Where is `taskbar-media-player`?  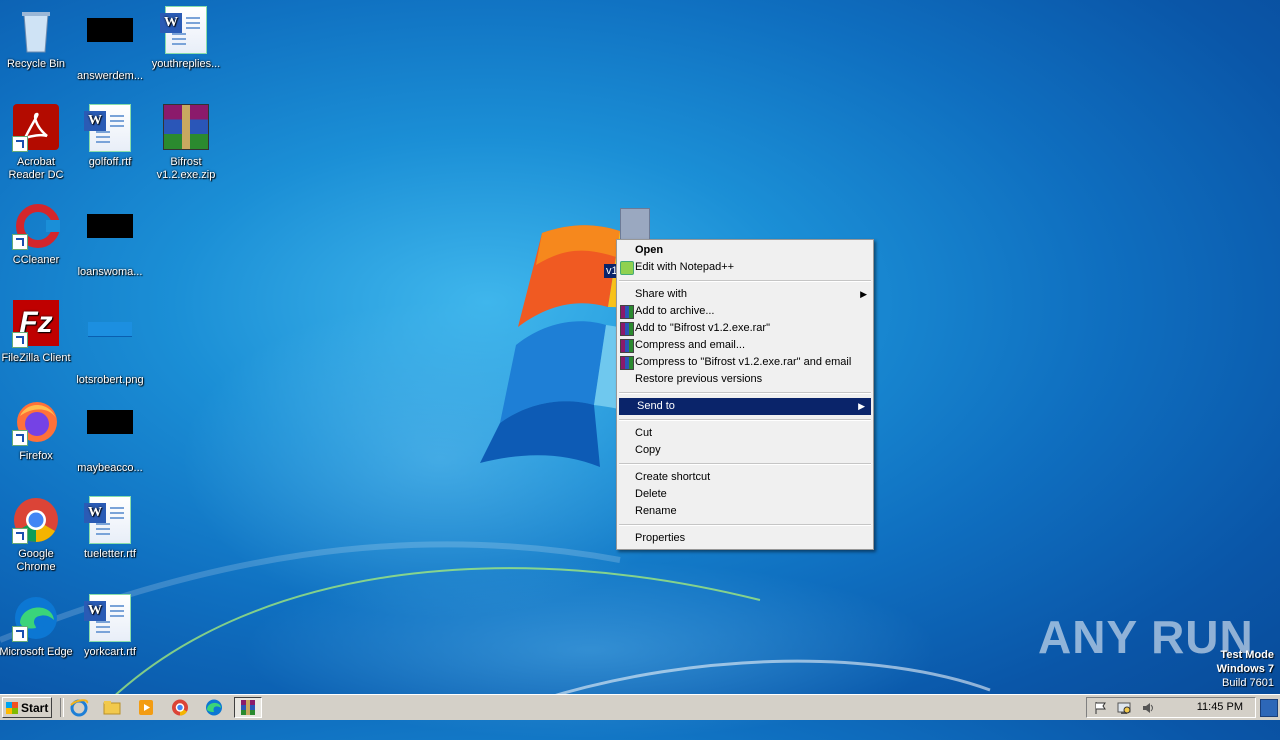
taskbar-media-player is located at coordinates (146, 707).